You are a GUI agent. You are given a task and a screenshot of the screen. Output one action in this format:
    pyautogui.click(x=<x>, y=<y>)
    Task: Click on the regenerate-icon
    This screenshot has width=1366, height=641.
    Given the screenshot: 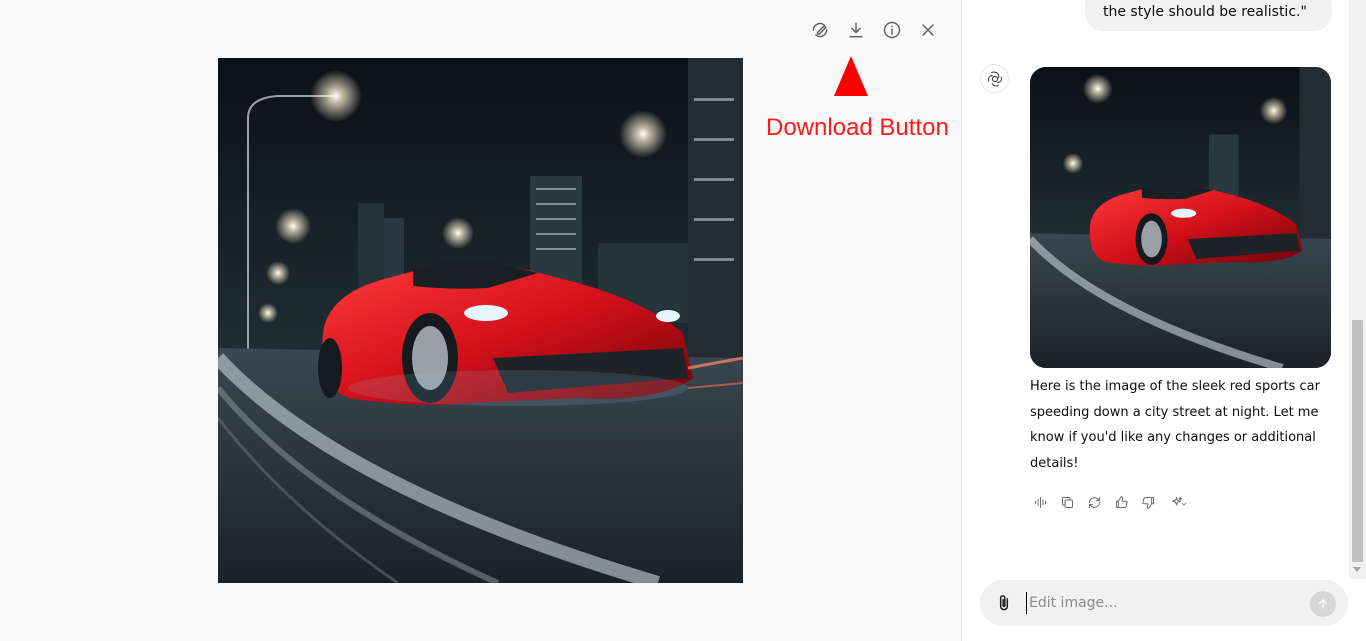 What is the action you would take?
    pyautogui.click(x=1094, y=502)
    